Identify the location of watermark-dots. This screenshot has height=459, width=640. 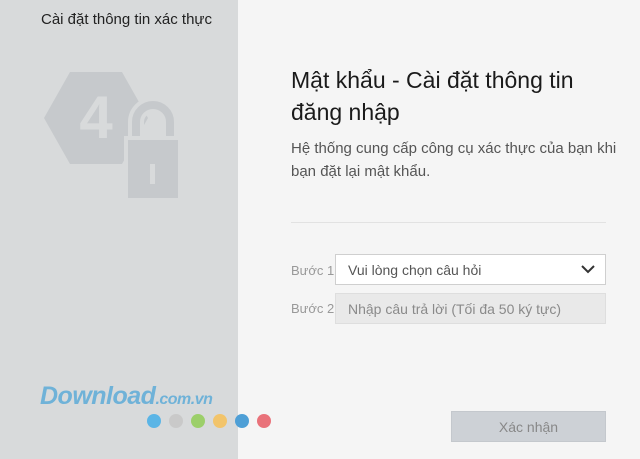
(209, 421).